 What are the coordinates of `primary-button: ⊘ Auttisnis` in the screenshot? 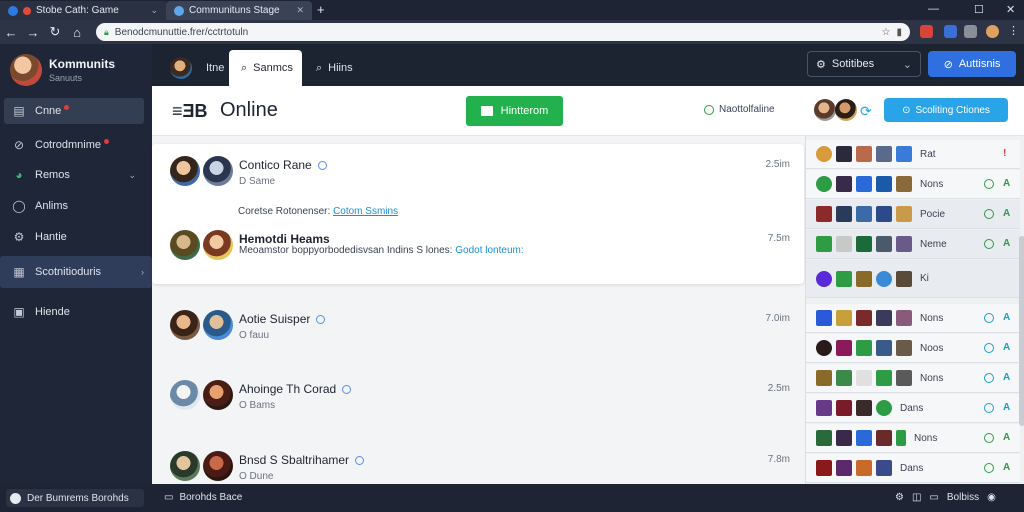 It's located at (972, 64).